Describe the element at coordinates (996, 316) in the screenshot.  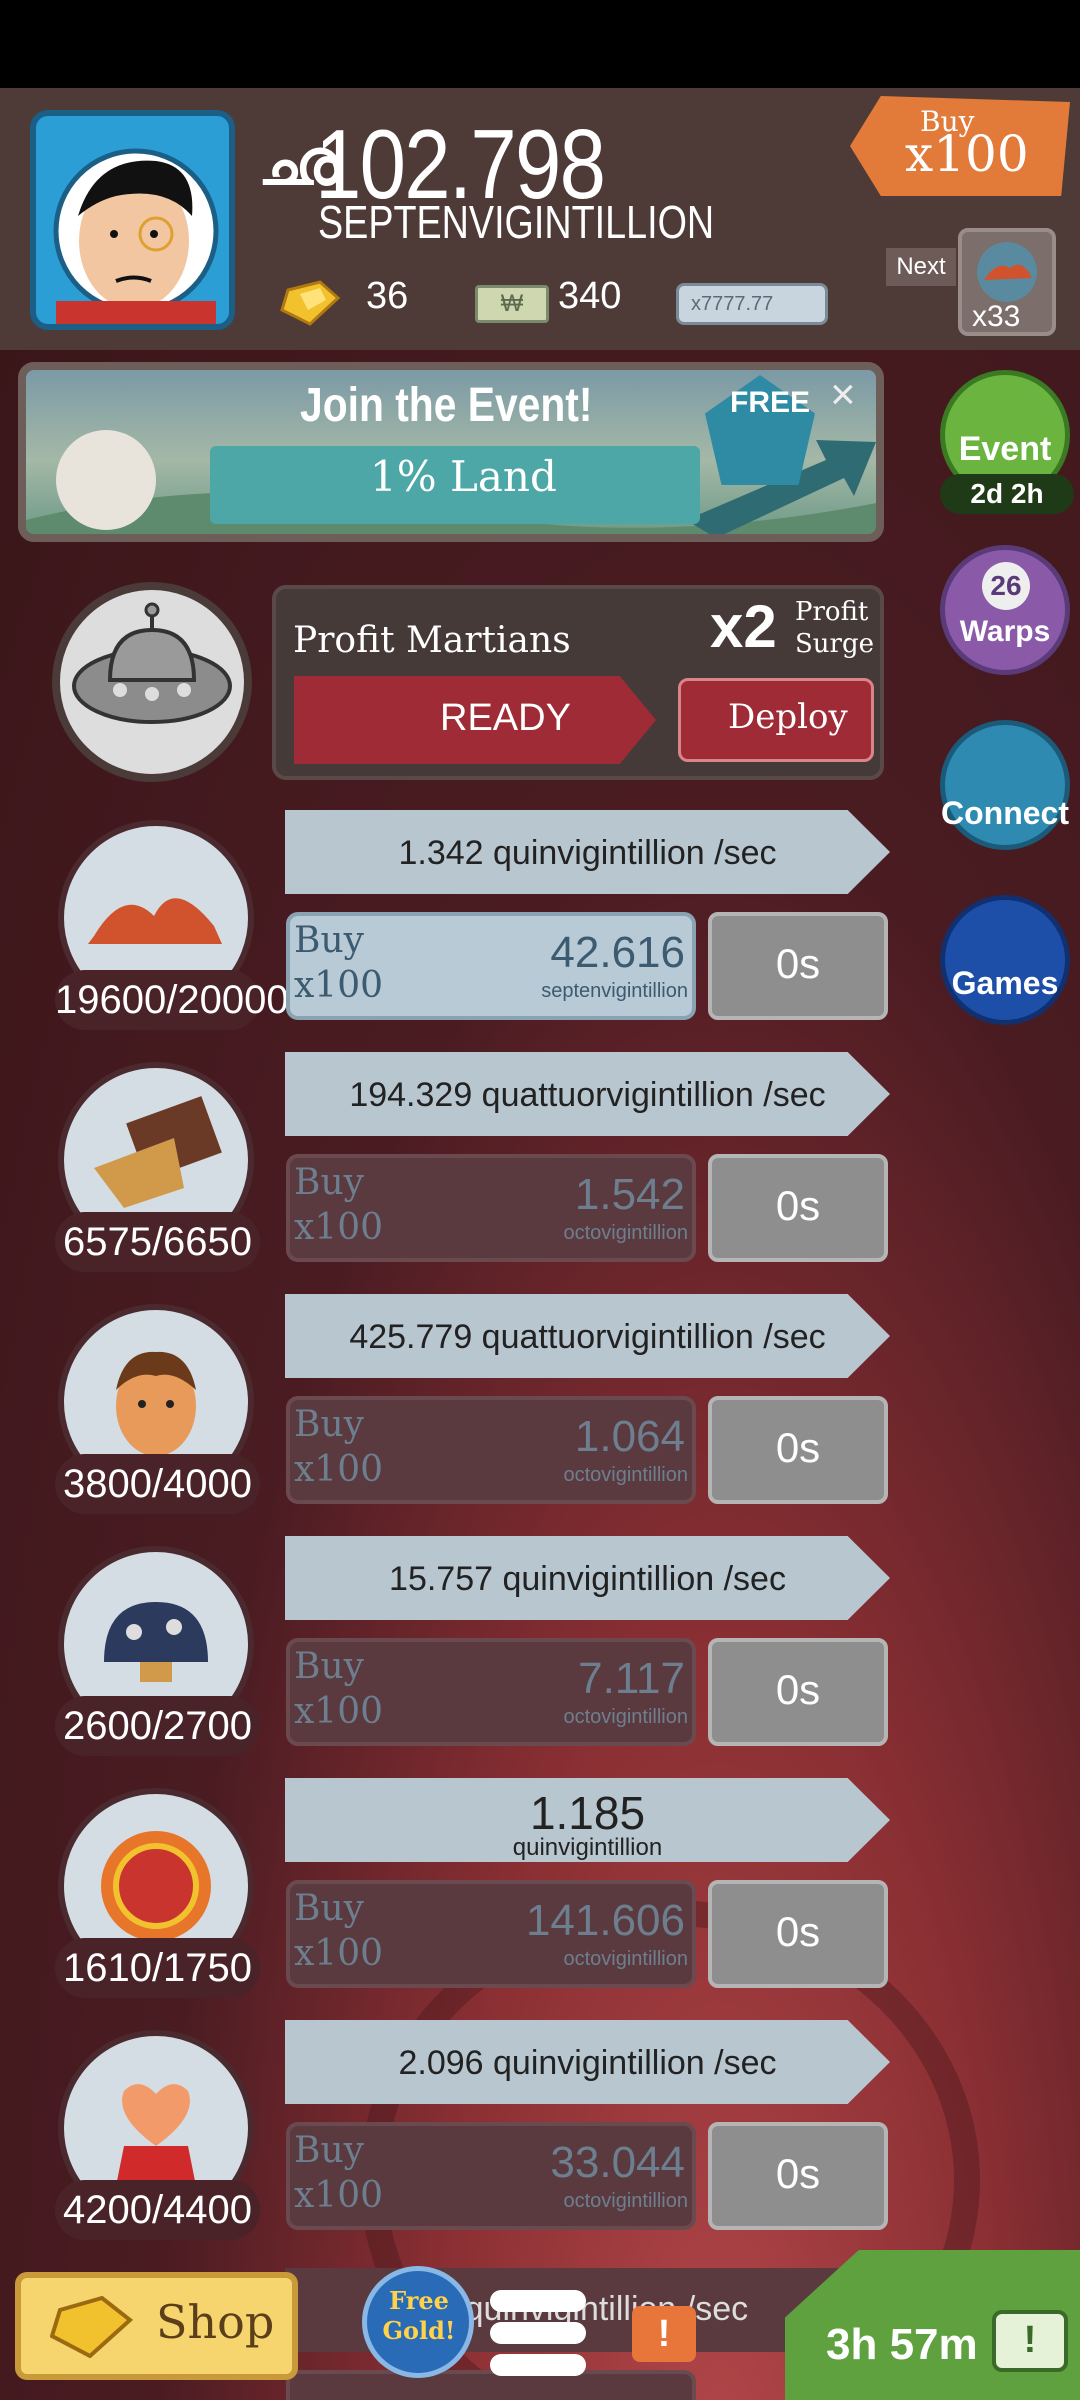
I see `next-count: x33` at that location.